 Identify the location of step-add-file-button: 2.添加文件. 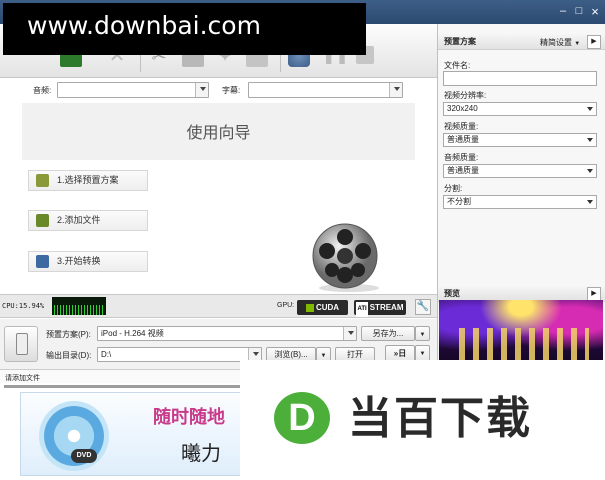
(88, 220).